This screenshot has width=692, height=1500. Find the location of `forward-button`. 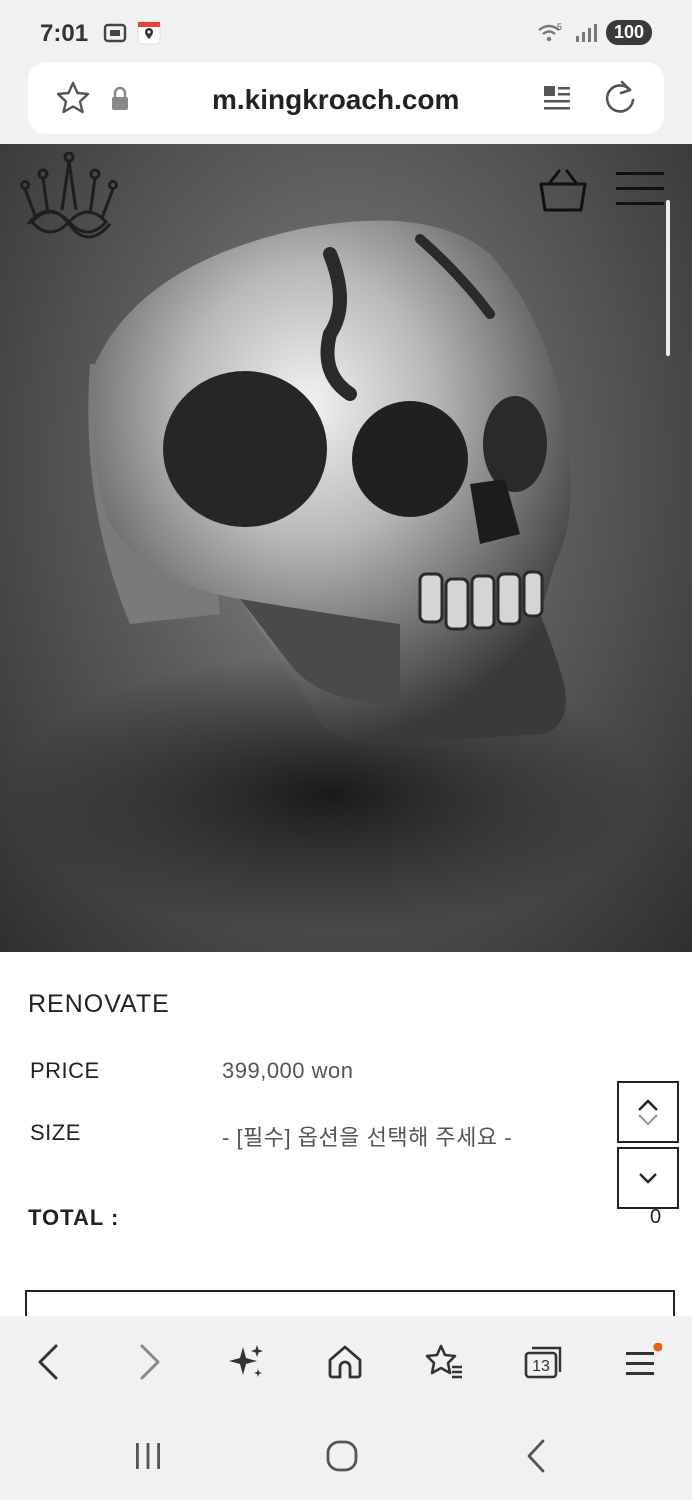

forward-button is located at coordinates (150, 1362).